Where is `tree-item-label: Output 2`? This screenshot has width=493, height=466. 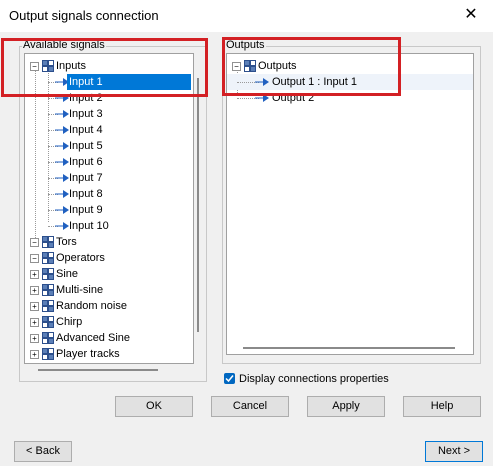
tree-item-label: Output 2 is located at coordinates (293, 98).